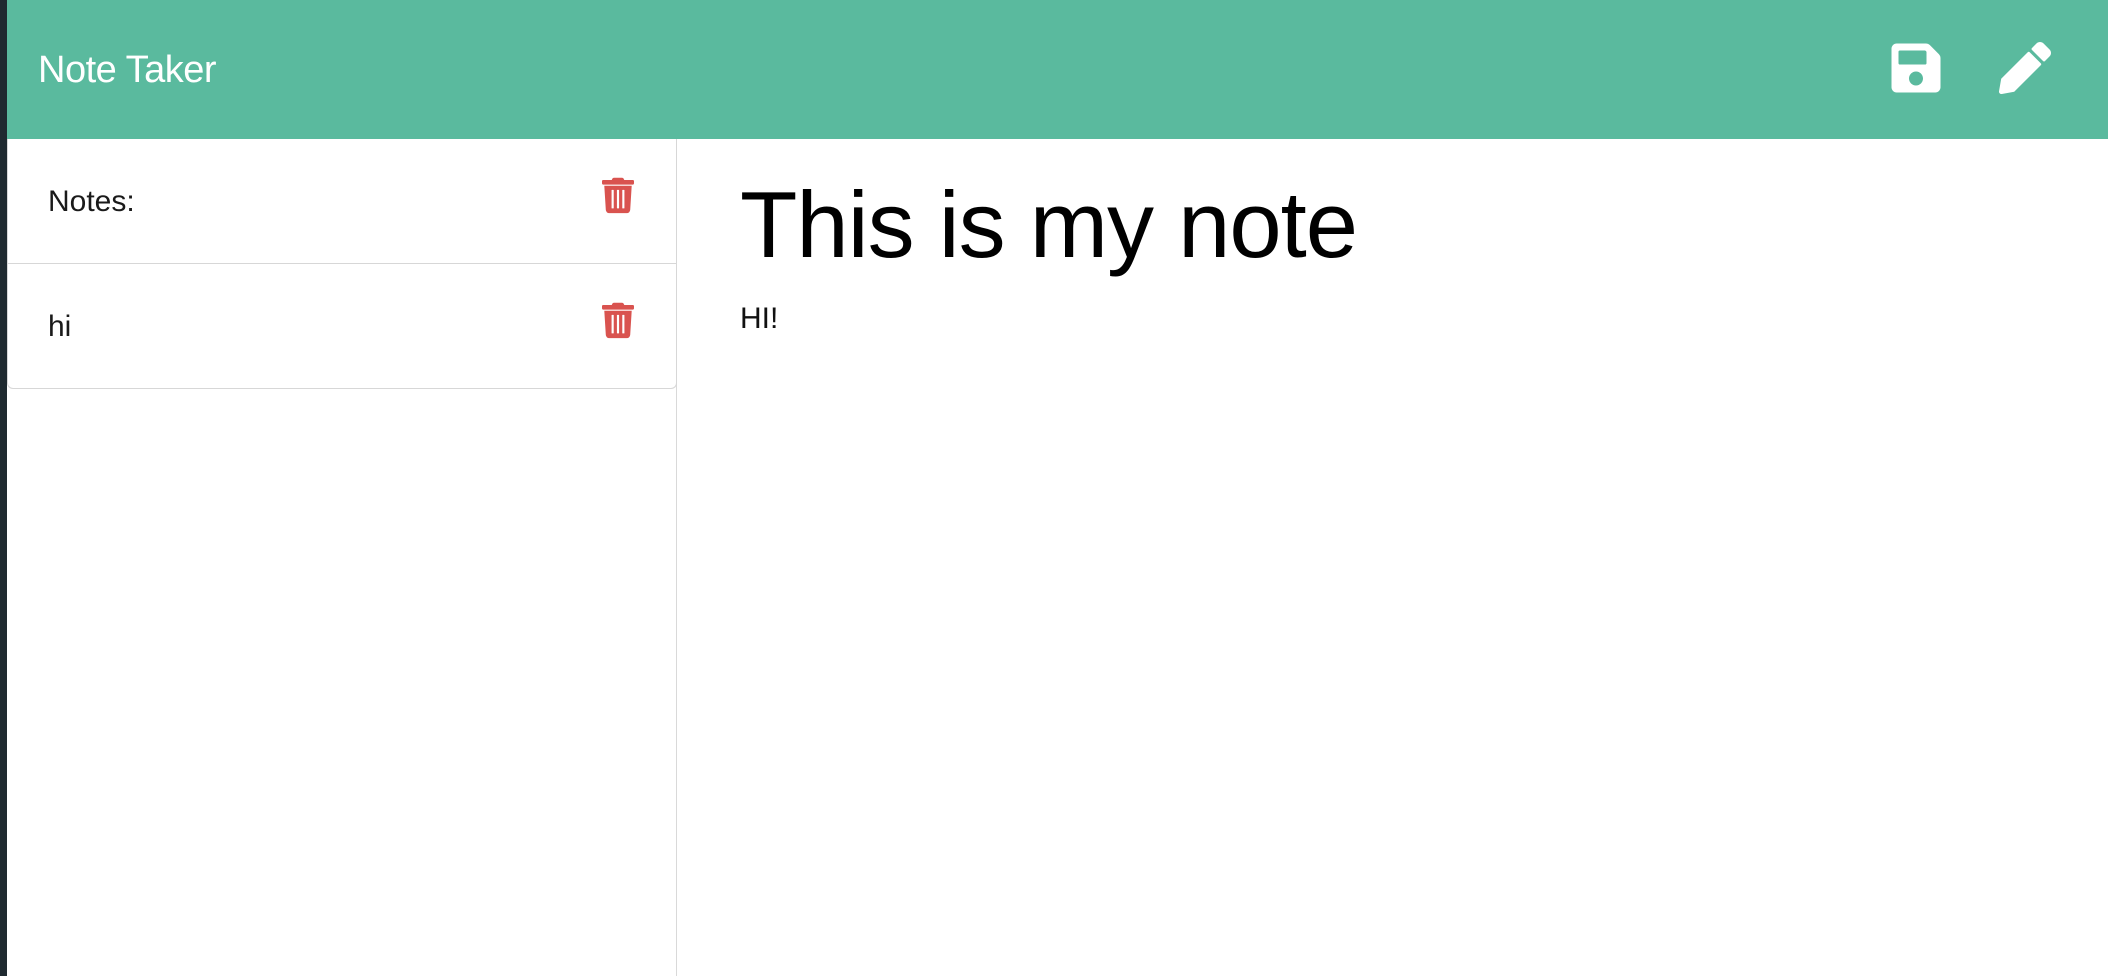 This screenshot has width=2108, height=976. What do you see at coordinates (60, 326) in the screenshot?
I see `note-item-label: hi` at bounding box center [60, 326].